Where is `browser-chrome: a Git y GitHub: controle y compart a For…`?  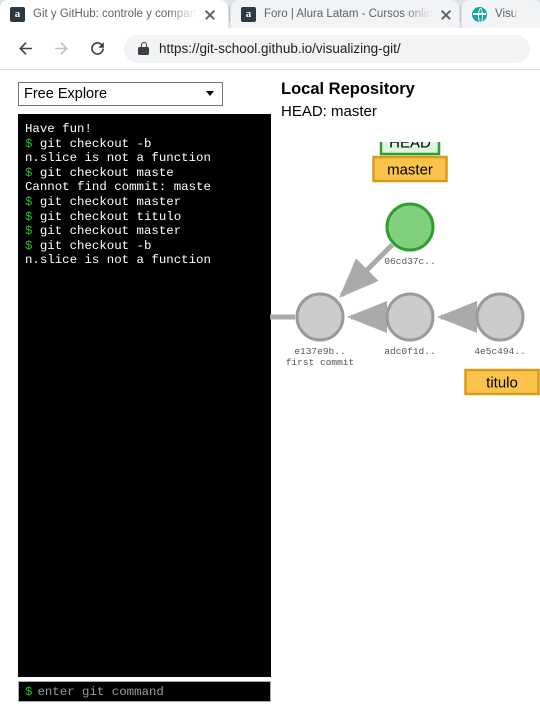
browser-chrome: a Git y GitHub: controle y compart a For… is located at coordinates (270, 35).